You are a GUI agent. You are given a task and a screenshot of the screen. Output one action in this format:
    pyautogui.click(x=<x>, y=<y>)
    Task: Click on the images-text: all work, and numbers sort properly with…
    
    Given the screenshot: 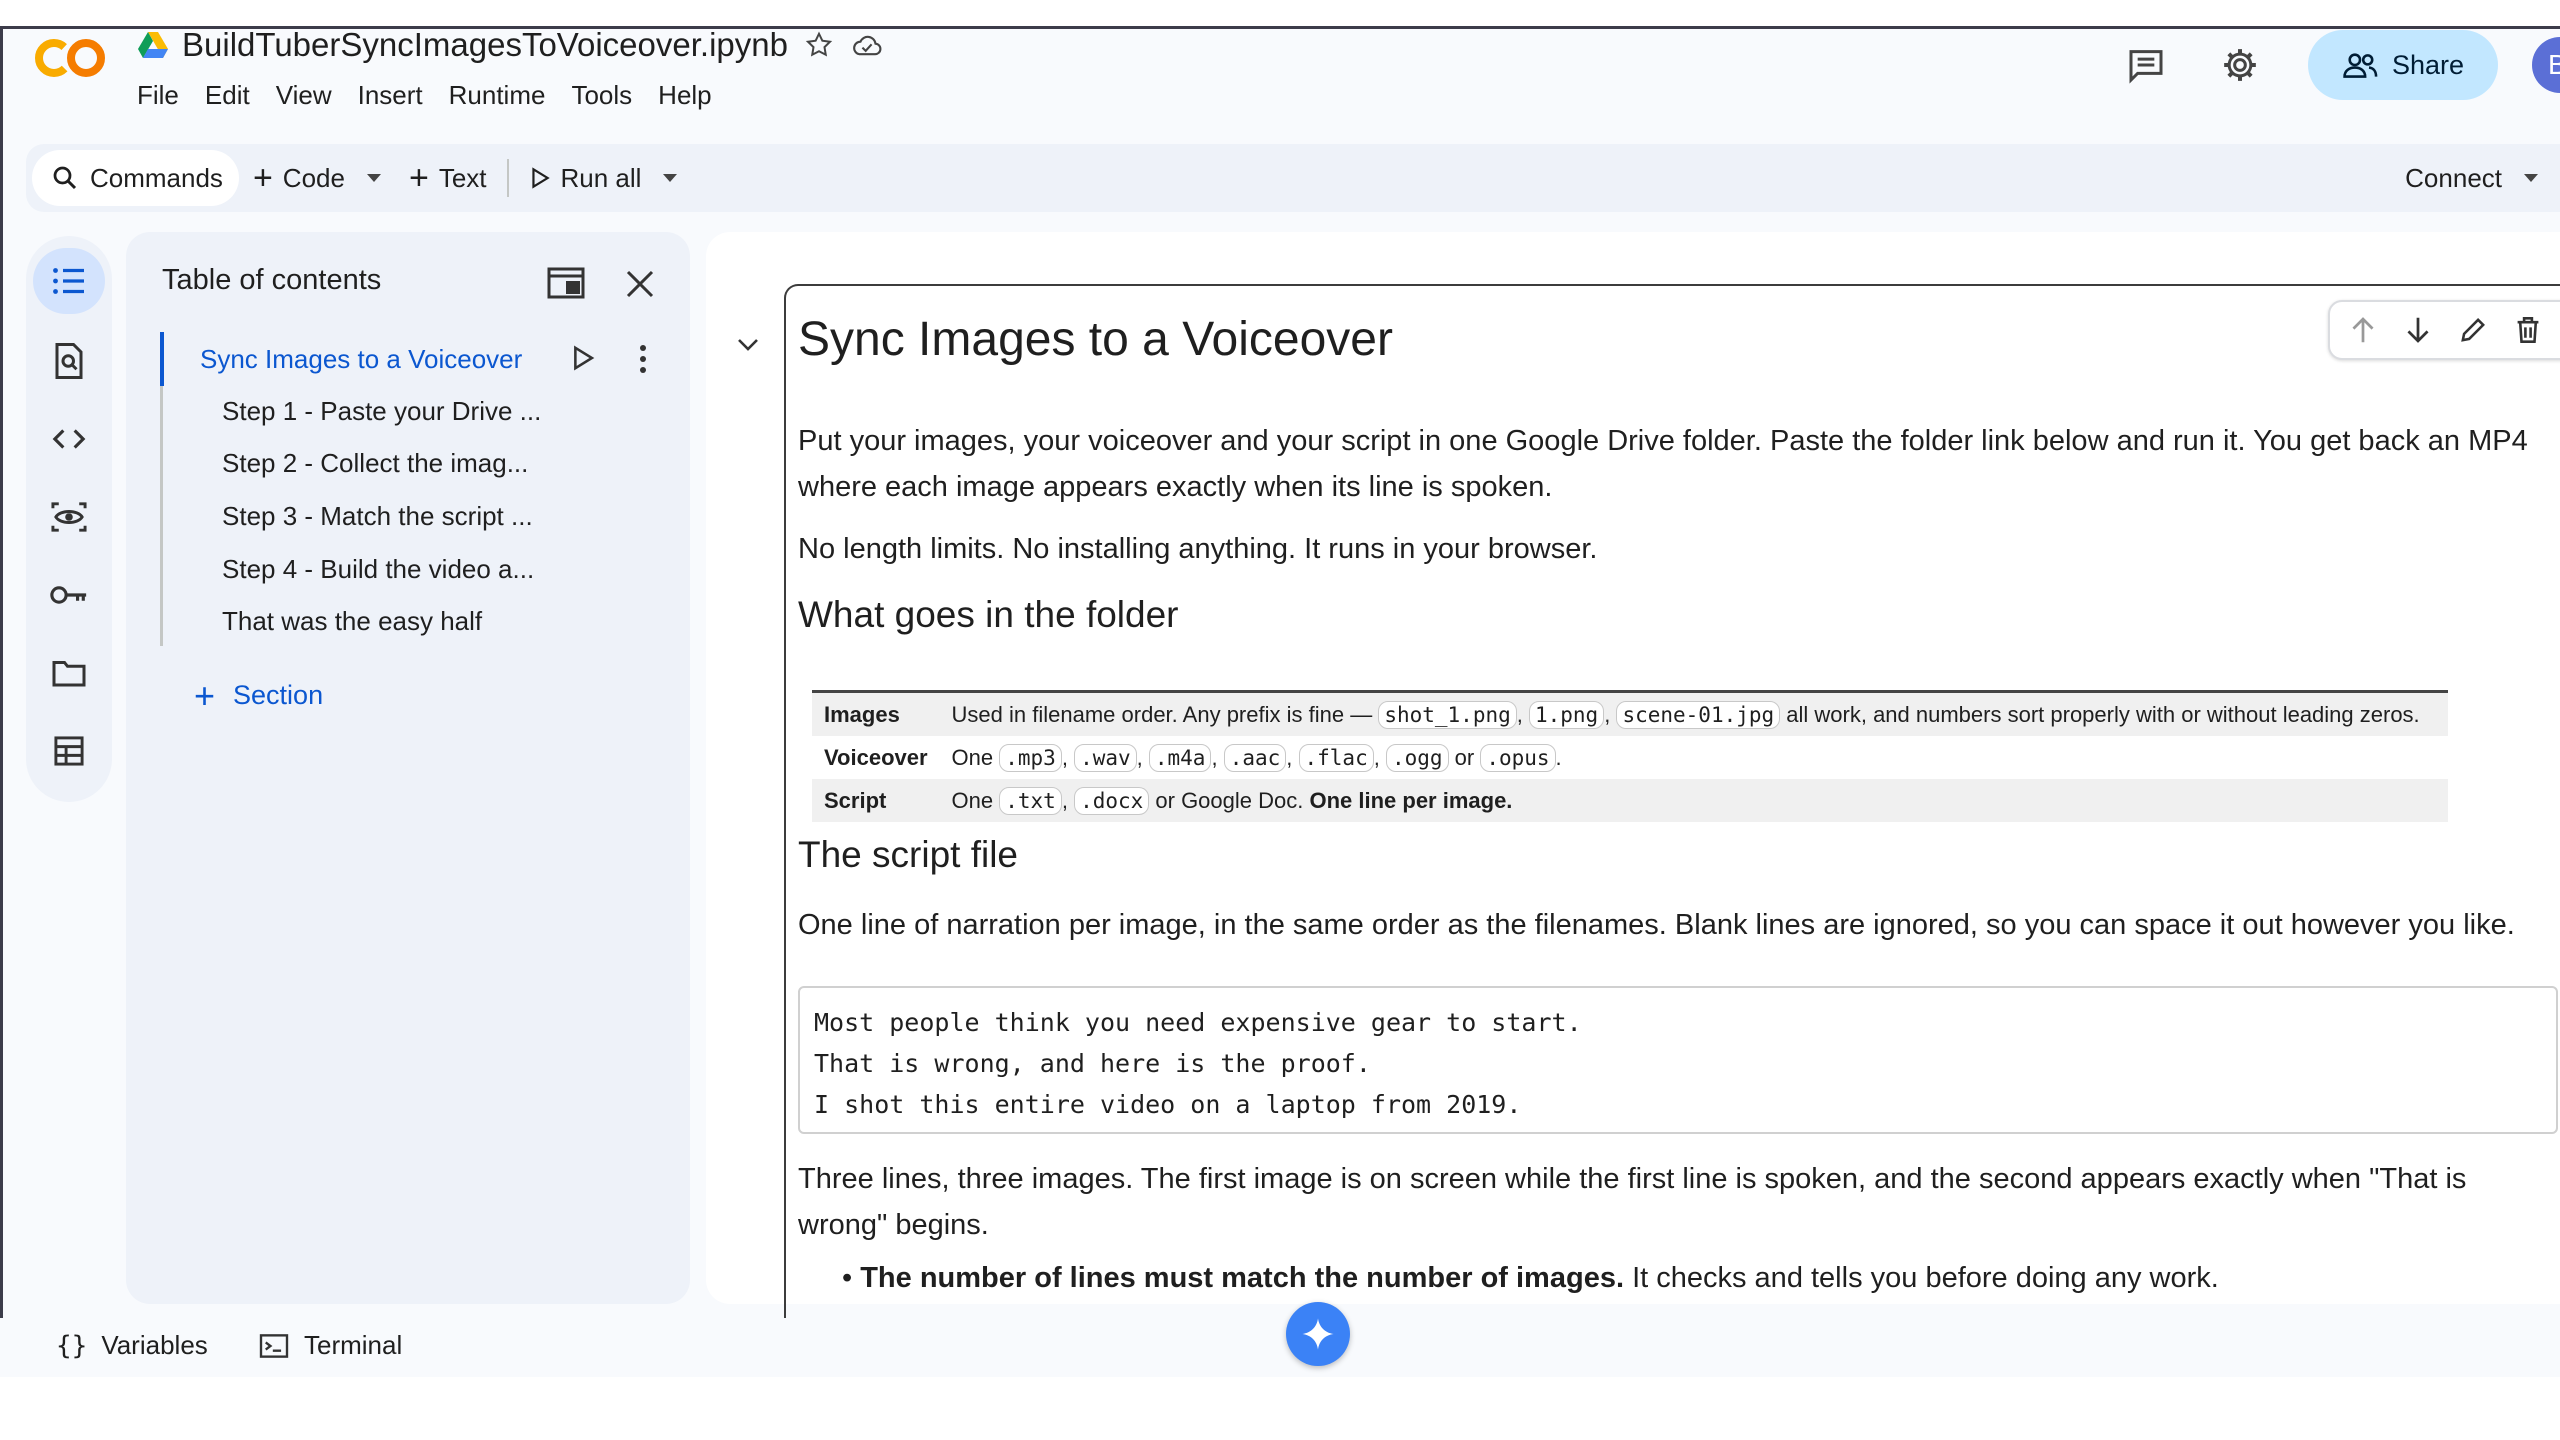 What is the action you would take?
    pyautogui.click(x=2100, y=714)
    